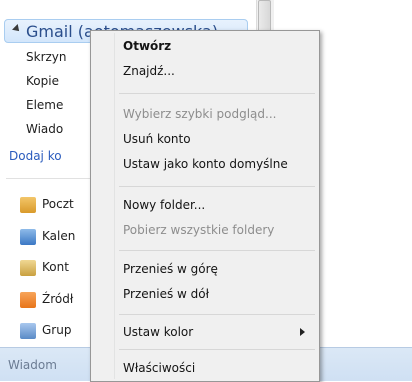  What do you see at coordinates (28, 331) in the screenshot?
I see `newsgroup-icon` at bounding box center [28, 331].